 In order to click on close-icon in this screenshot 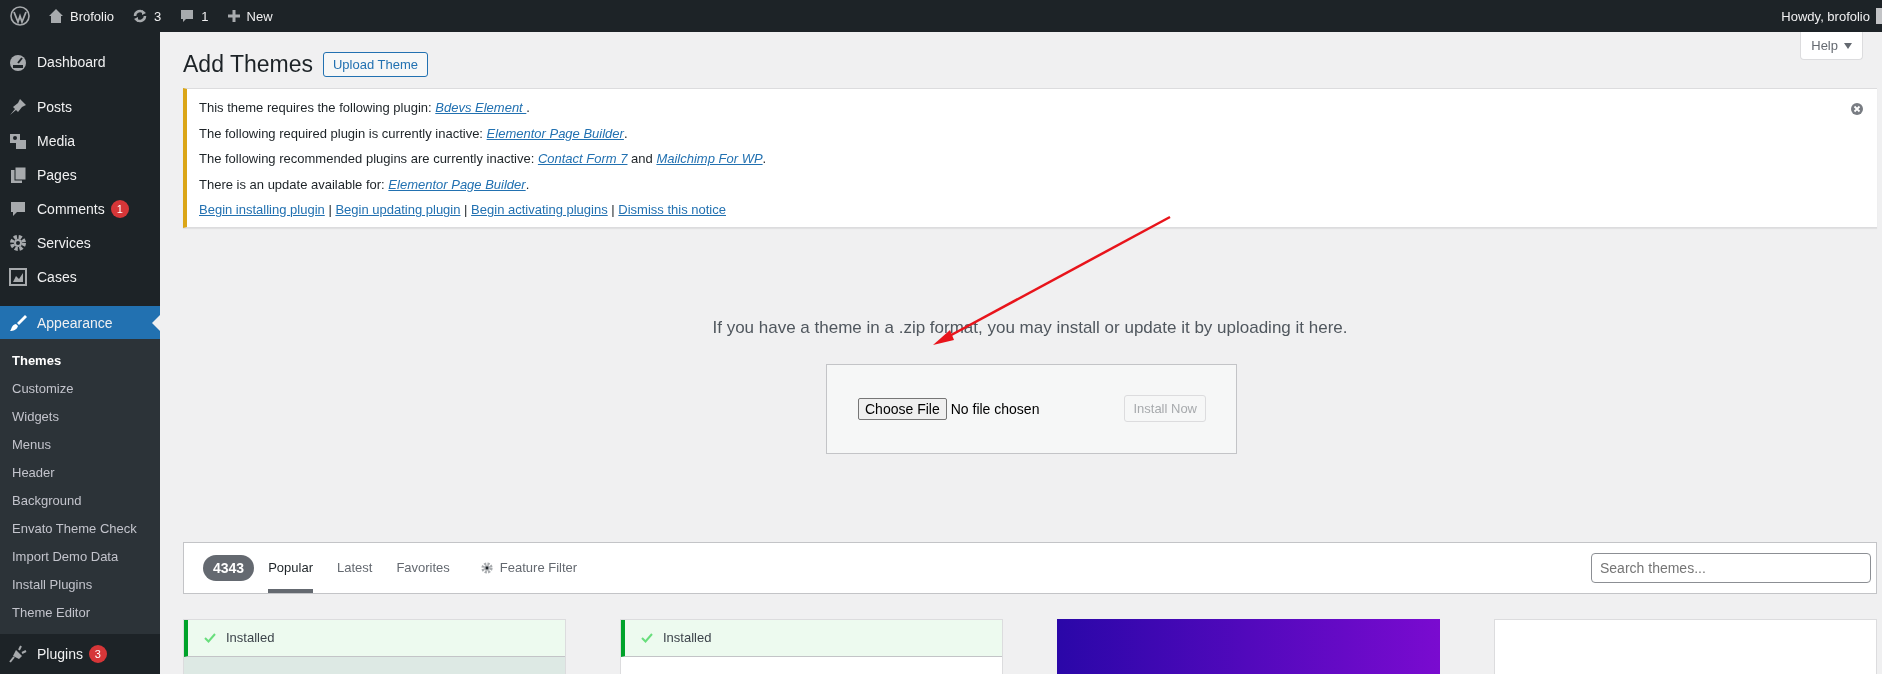, I will do `click(1857, 109)`.